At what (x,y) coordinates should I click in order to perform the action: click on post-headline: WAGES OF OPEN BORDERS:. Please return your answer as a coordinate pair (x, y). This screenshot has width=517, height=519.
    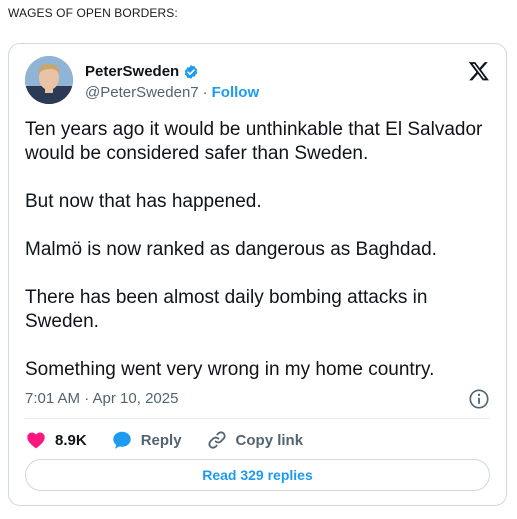
    Looking at the image, I should click on (93, 13).